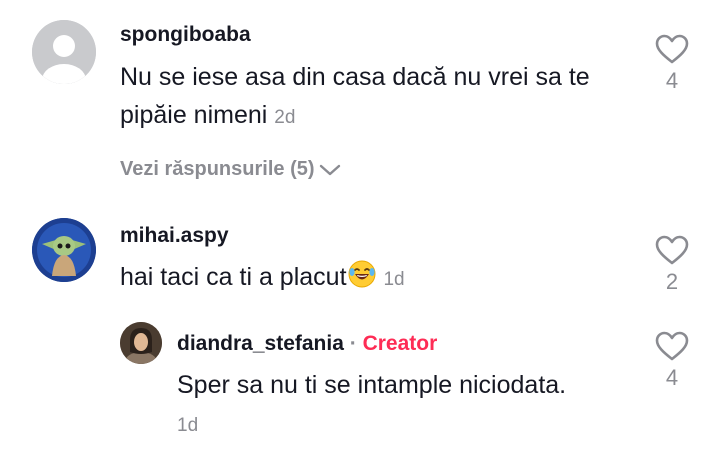 This screenshot has width=720, height=451. Describe the element at coordinates (217, 169) in the screenshot. I see `view-replies-label: Vezi răspunsurile (5)` at that location.